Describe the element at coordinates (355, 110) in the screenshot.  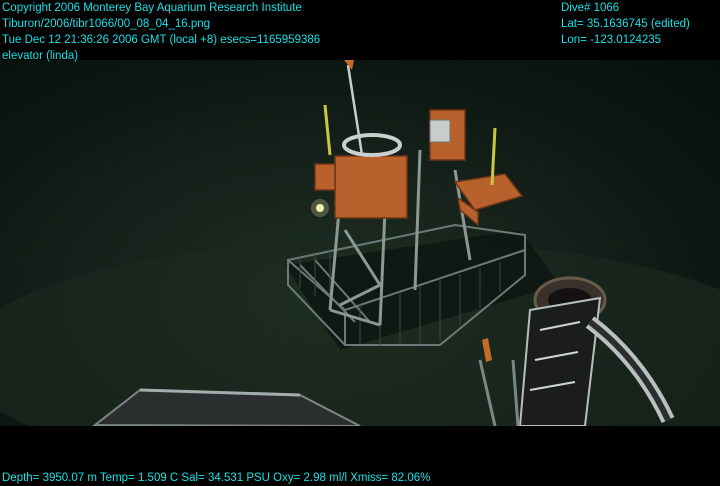
I see `antenna-pole` at that location.